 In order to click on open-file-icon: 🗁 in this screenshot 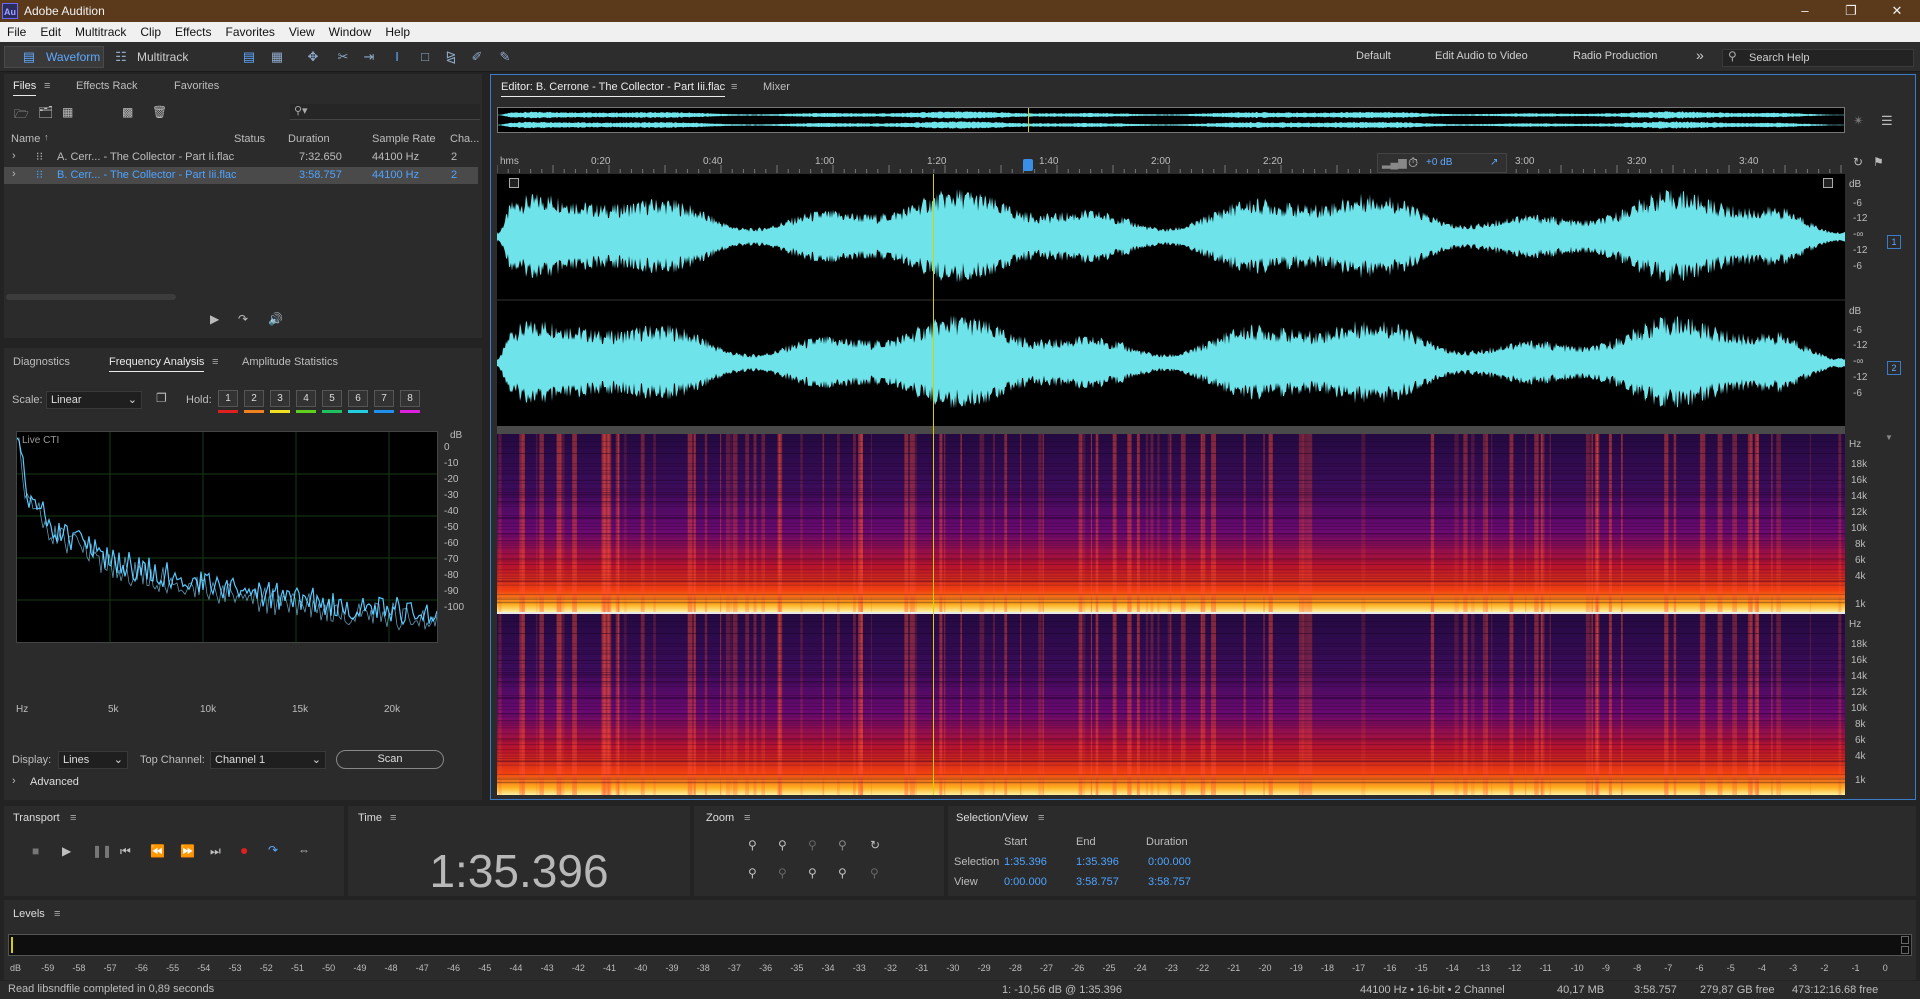, I will do `click(21, 115)`.